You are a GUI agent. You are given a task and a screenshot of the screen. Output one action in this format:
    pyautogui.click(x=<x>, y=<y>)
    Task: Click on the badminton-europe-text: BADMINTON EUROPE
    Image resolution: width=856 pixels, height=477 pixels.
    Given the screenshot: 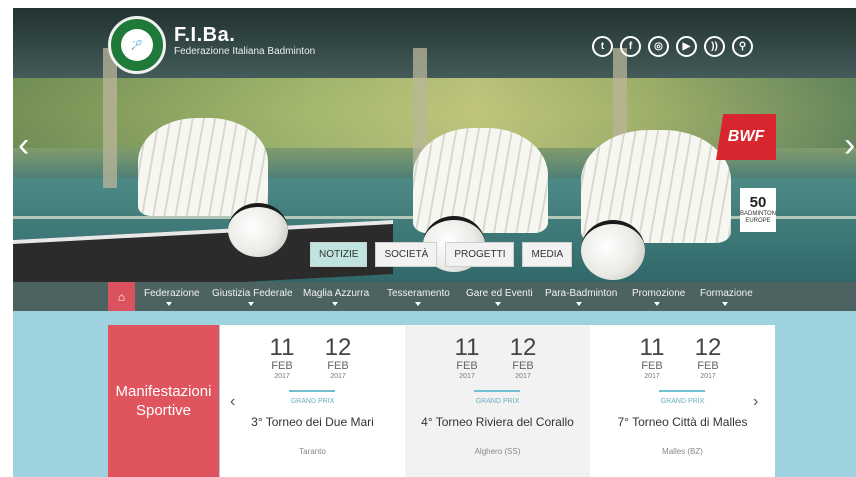 What is the action you would take?
    pyautogui.click(x=758, y=217)
    